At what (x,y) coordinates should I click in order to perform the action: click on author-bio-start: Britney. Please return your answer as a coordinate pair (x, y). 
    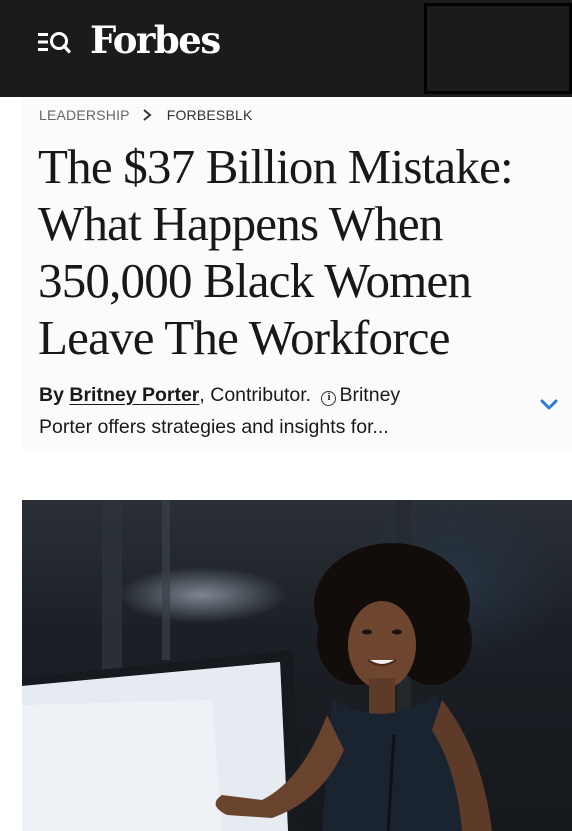
    Looking at the image, I should click on (370, 395).